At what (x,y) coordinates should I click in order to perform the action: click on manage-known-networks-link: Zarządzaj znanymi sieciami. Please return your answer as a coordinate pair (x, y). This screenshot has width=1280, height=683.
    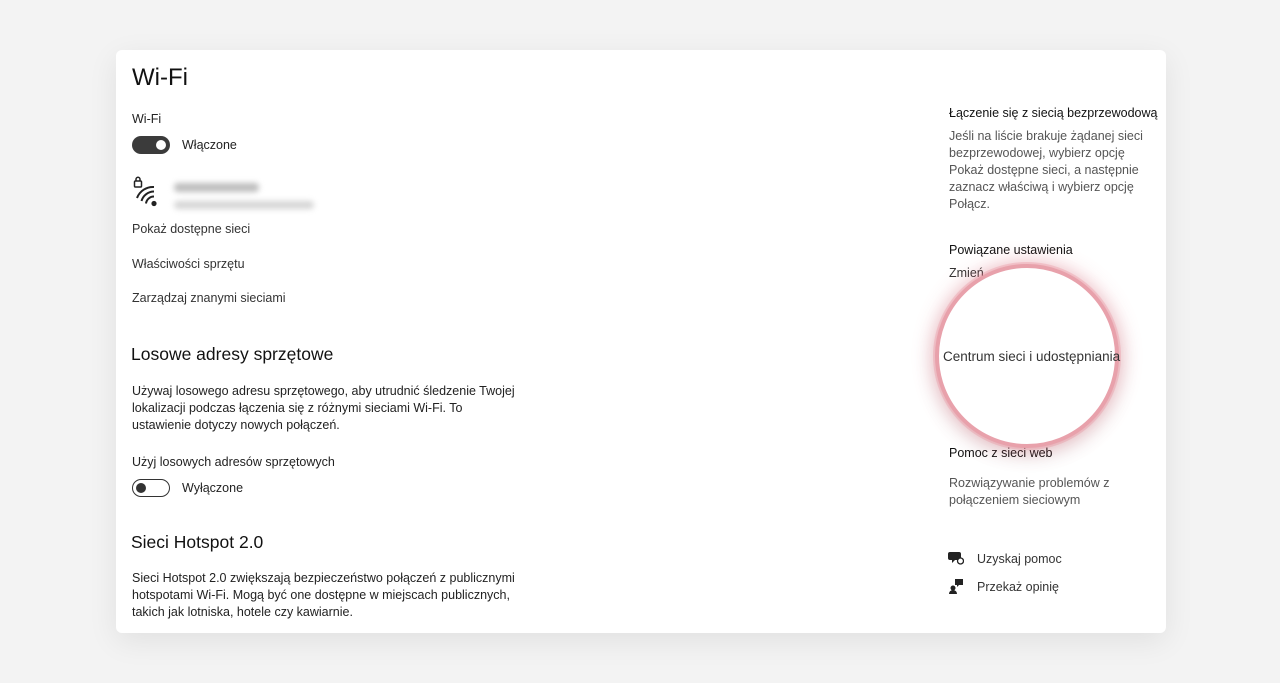
    Looking at the image, I should click on (209, 298).